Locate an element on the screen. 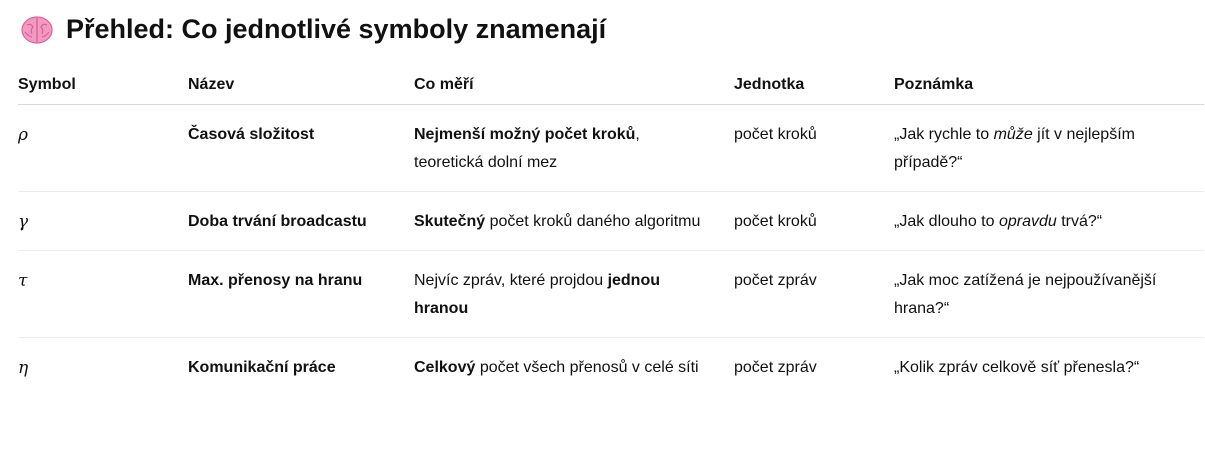 This screenshot has height=463, width=1205. note-cell: „Jak dlouho to opravdu trvá?“ is located at coordinates (1049, 221).